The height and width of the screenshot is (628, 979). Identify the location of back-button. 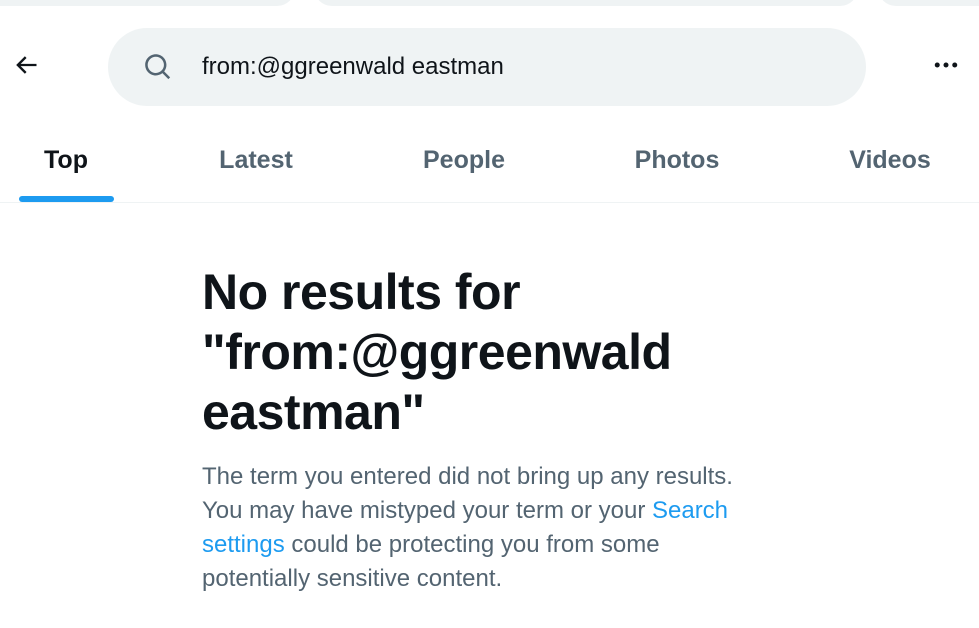
(26, 67).